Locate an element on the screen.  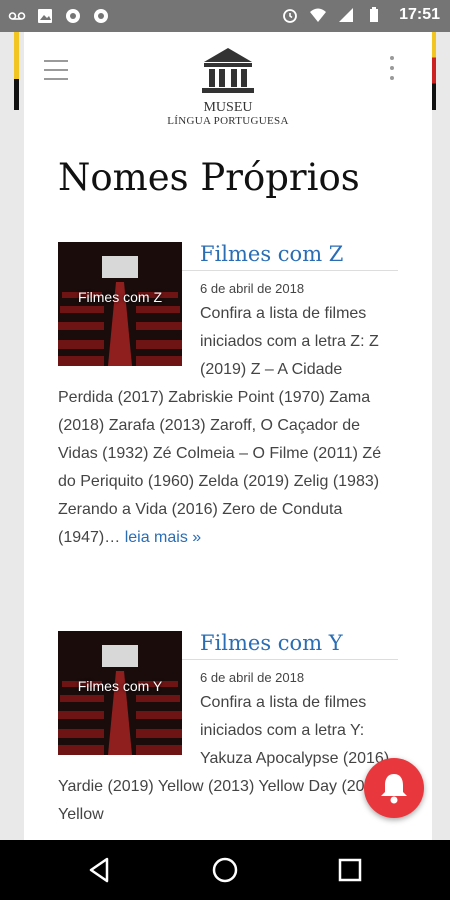
signal-icon is located at coordinates (346, 15).